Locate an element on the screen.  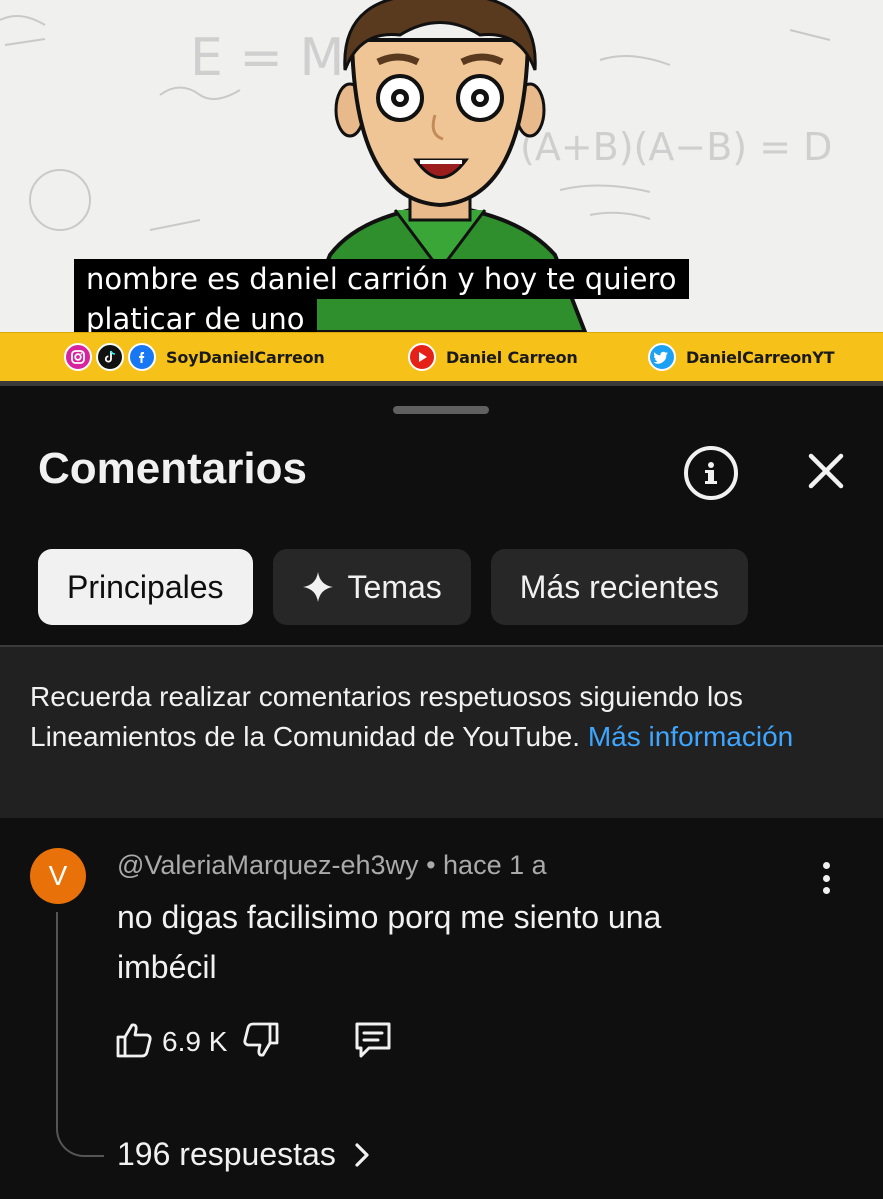
filter-chips: Principales Temas Más recientes is located at coordinates (393, 587).